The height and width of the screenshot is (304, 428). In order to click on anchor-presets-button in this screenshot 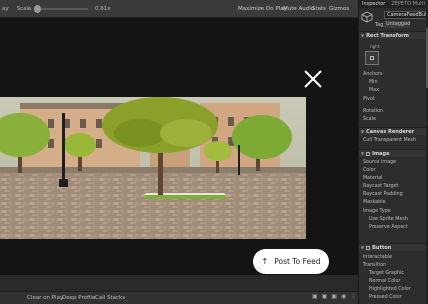, I will do `click(372, 58)`.